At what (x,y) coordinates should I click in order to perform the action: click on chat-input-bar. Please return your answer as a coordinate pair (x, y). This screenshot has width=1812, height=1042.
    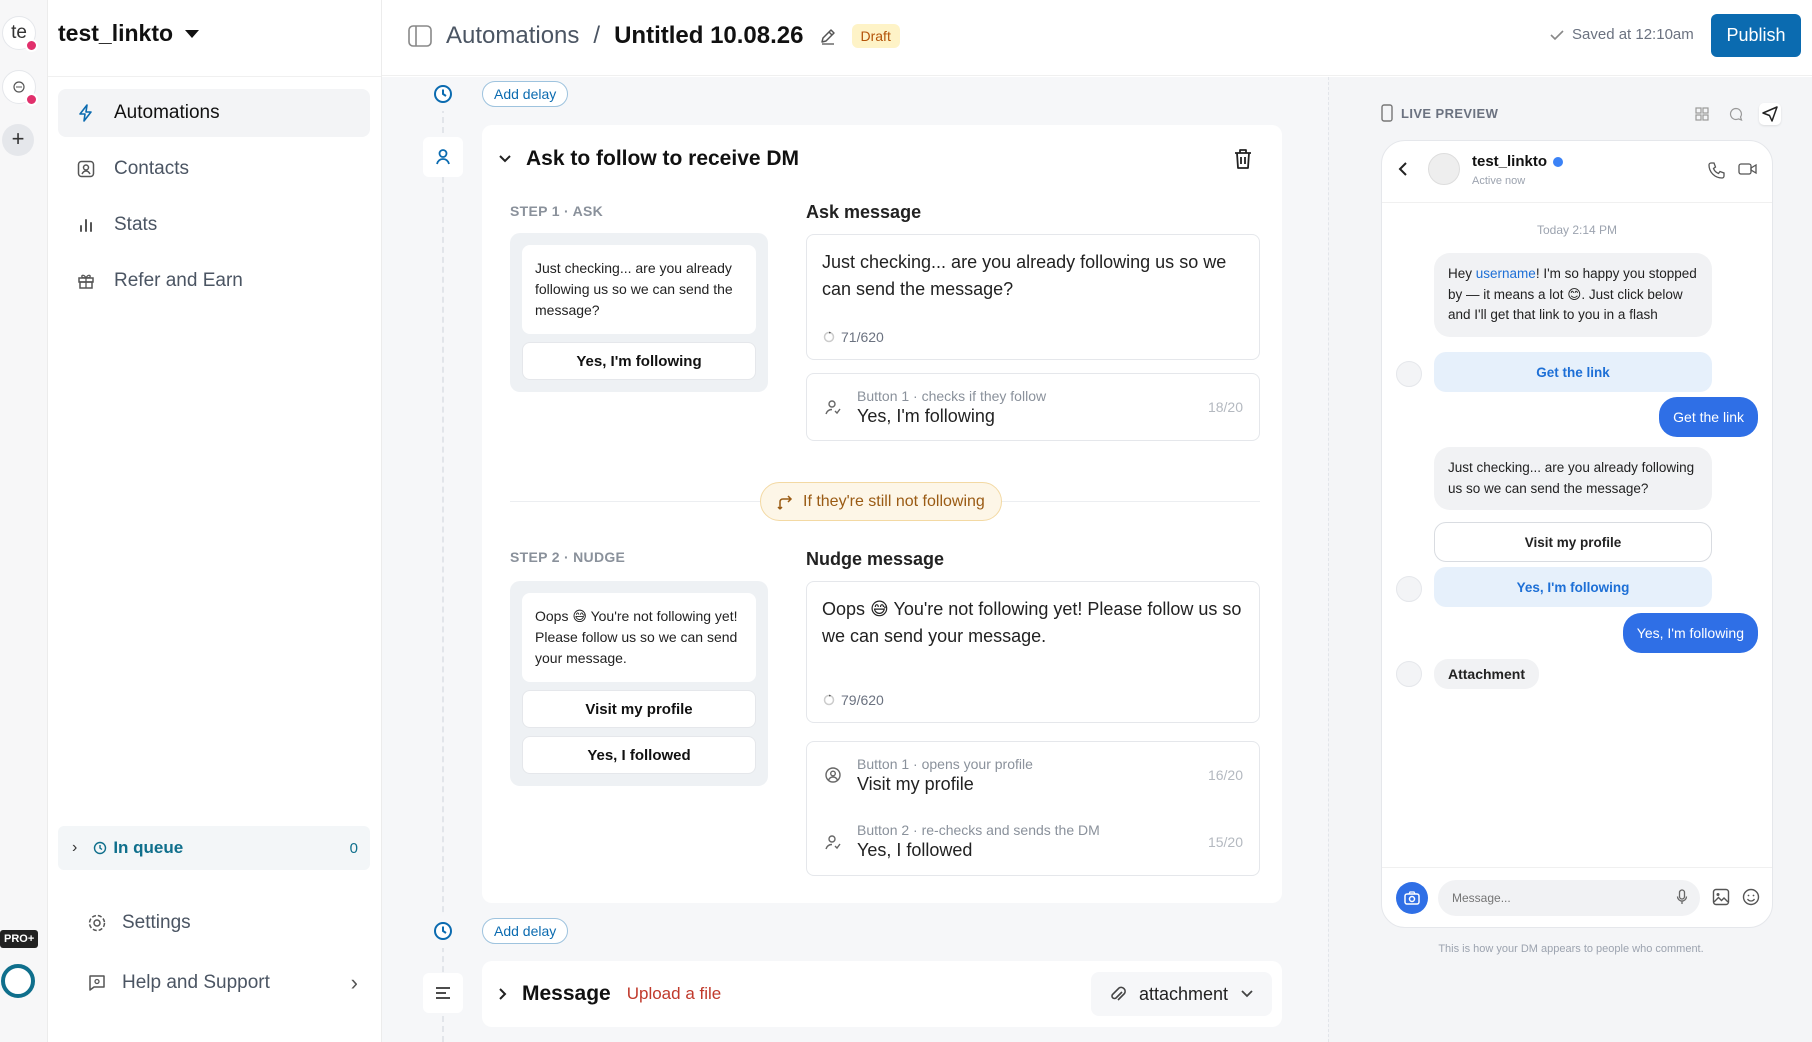
    Looking at the image, I should click on (1577, 897).